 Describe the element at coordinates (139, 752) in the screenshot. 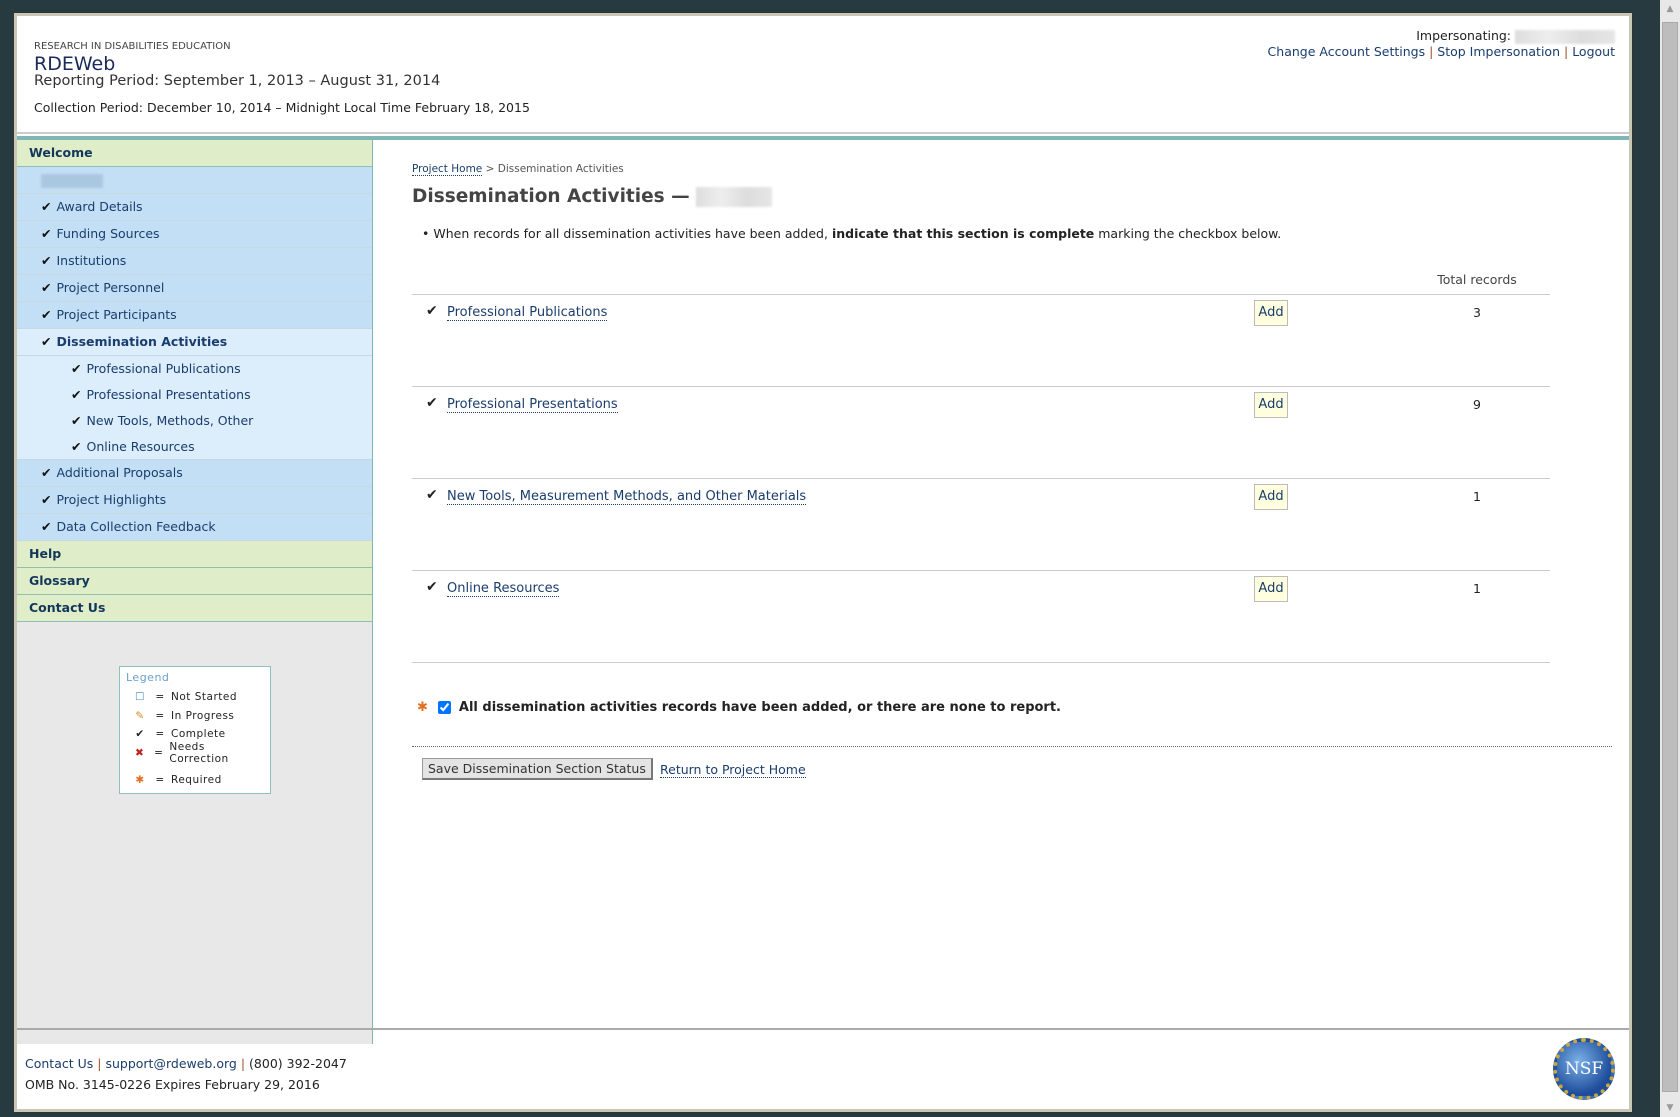

I see `error-icon: ✖` at that location.